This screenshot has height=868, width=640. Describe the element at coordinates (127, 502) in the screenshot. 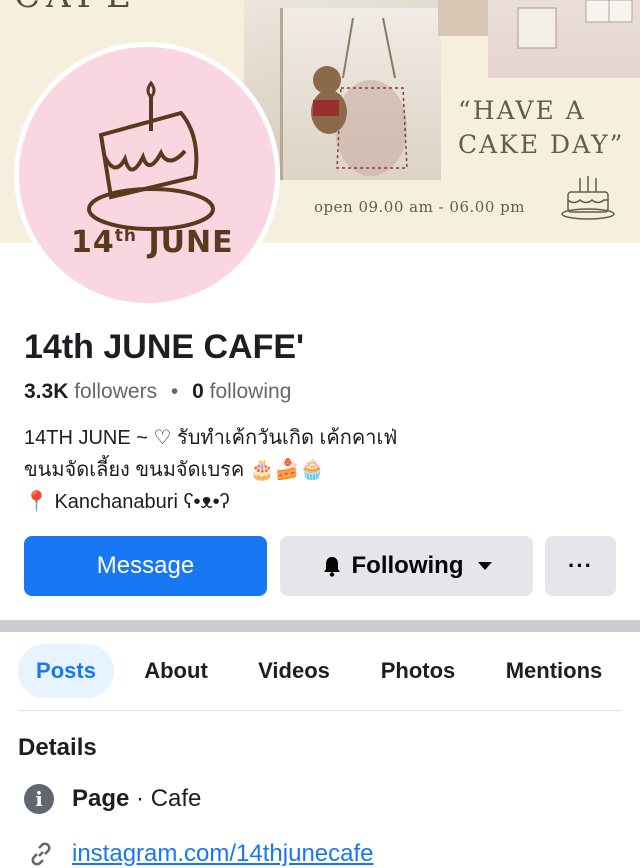

I see `bio-line-3: 📍 Kanchanaburi ʕ•ᴥ•ʔ` at that location.